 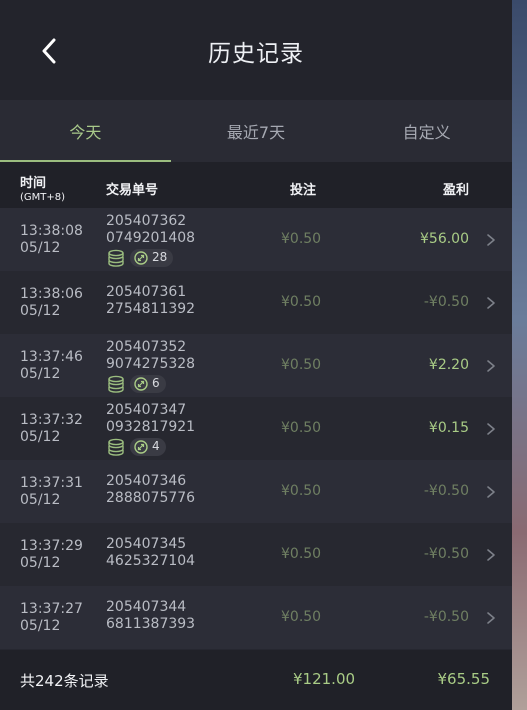 I want to click on background-image-strip, so click(x=519, y=355).